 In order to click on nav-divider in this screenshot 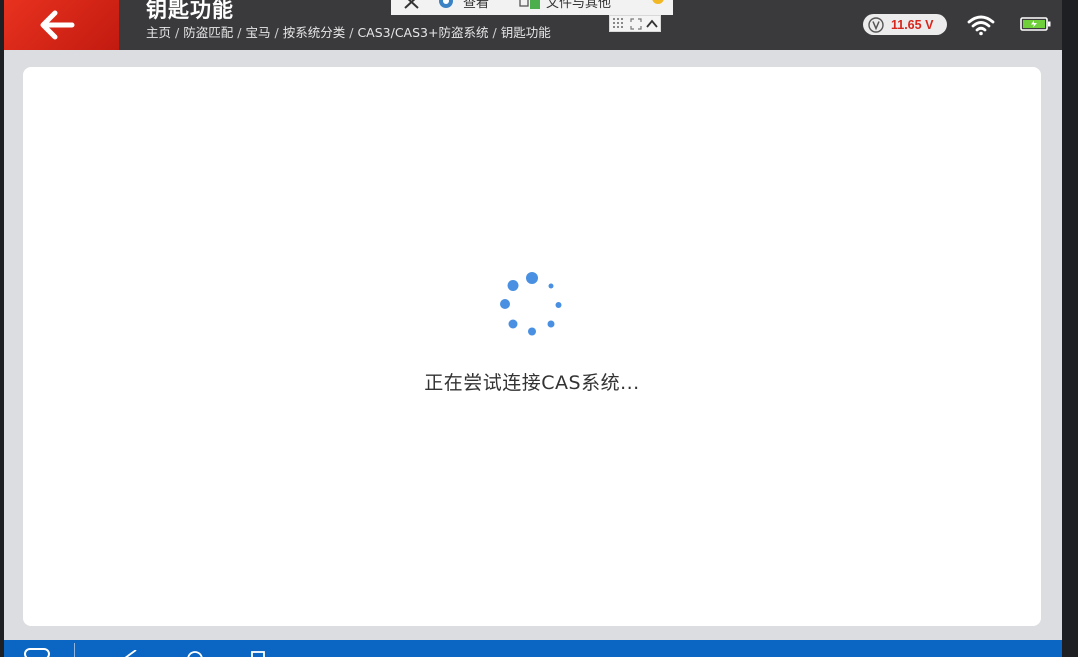, I will do `click(74, 650)`.